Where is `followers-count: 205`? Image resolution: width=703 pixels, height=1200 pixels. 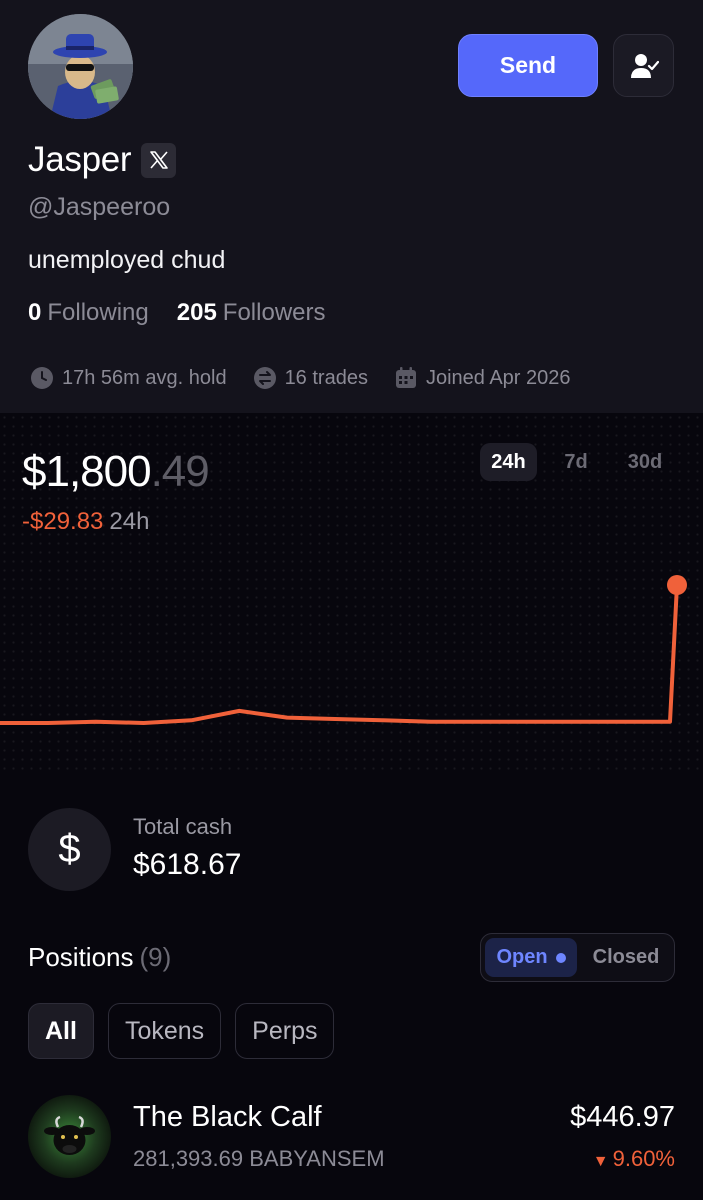
followers-count: 205 is located at coordinates (196, 312).